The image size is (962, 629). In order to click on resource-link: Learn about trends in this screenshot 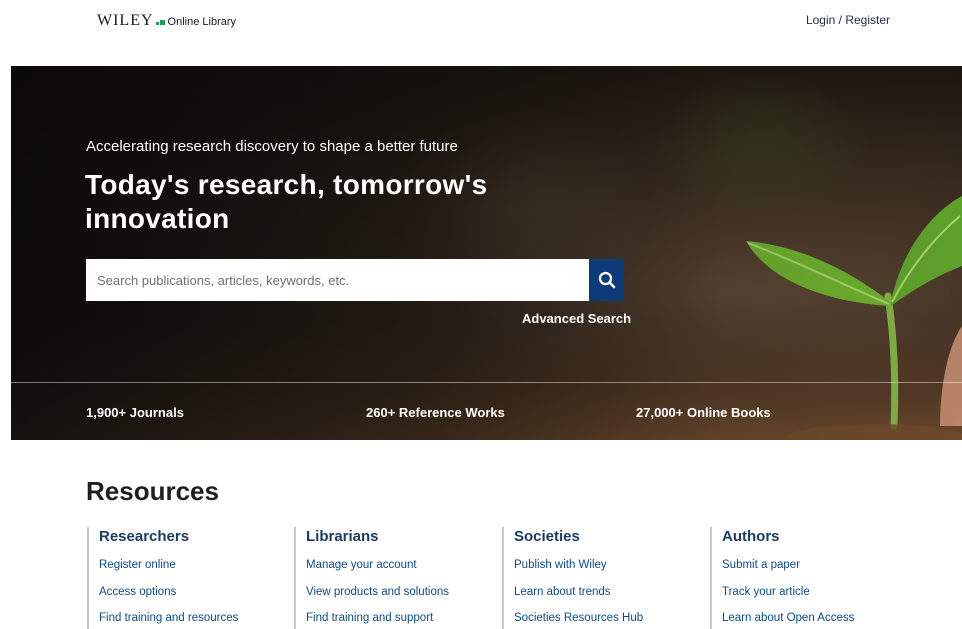, I will do `click(608, 597)`.